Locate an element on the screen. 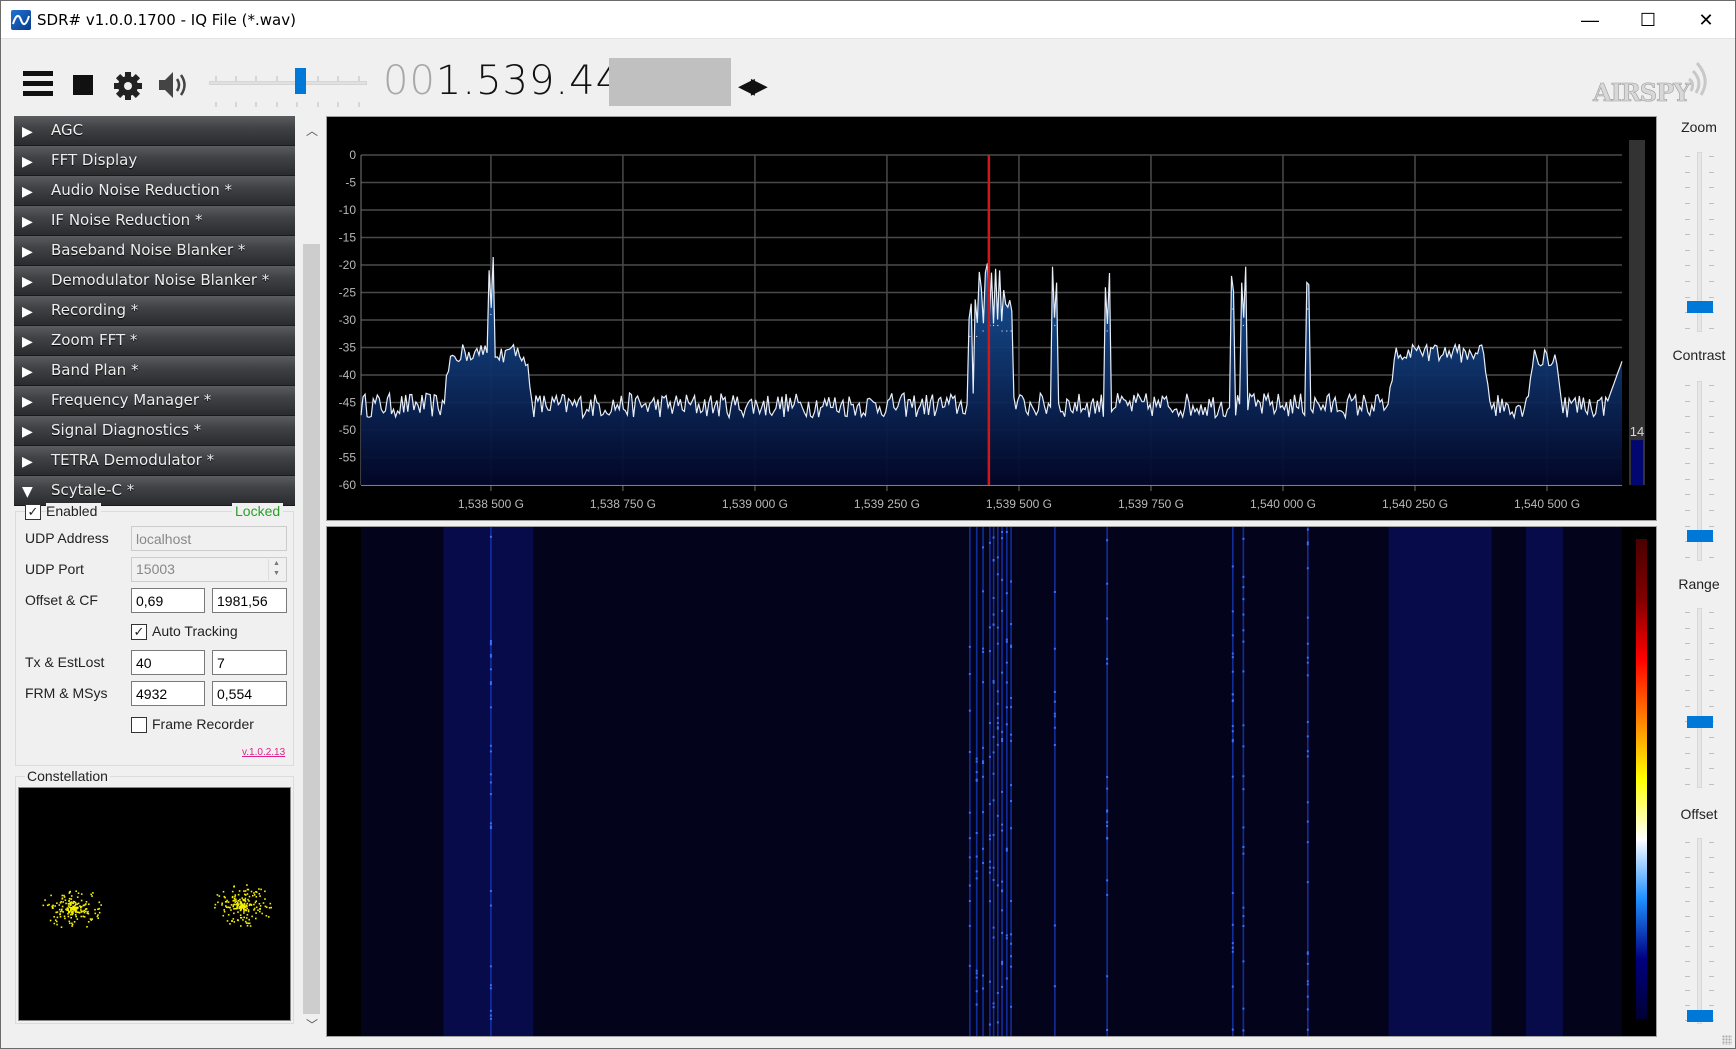 Image resolution: width=1736 pixels, height=1049 pixels. estlost-input is located at coordinates (249, 662).